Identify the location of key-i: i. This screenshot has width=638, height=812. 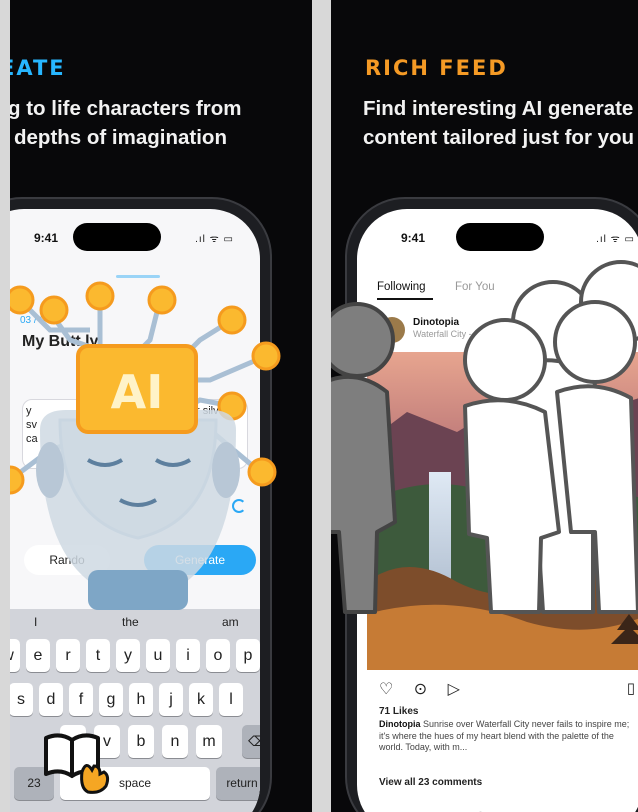
(188, 655).